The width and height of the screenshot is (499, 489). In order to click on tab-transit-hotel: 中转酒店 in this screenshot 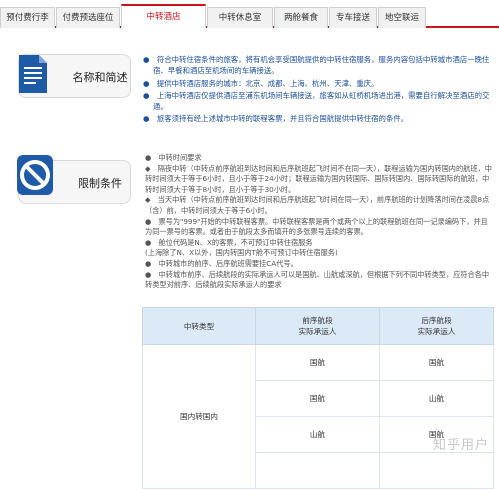, I will do `click(163, 16)`.